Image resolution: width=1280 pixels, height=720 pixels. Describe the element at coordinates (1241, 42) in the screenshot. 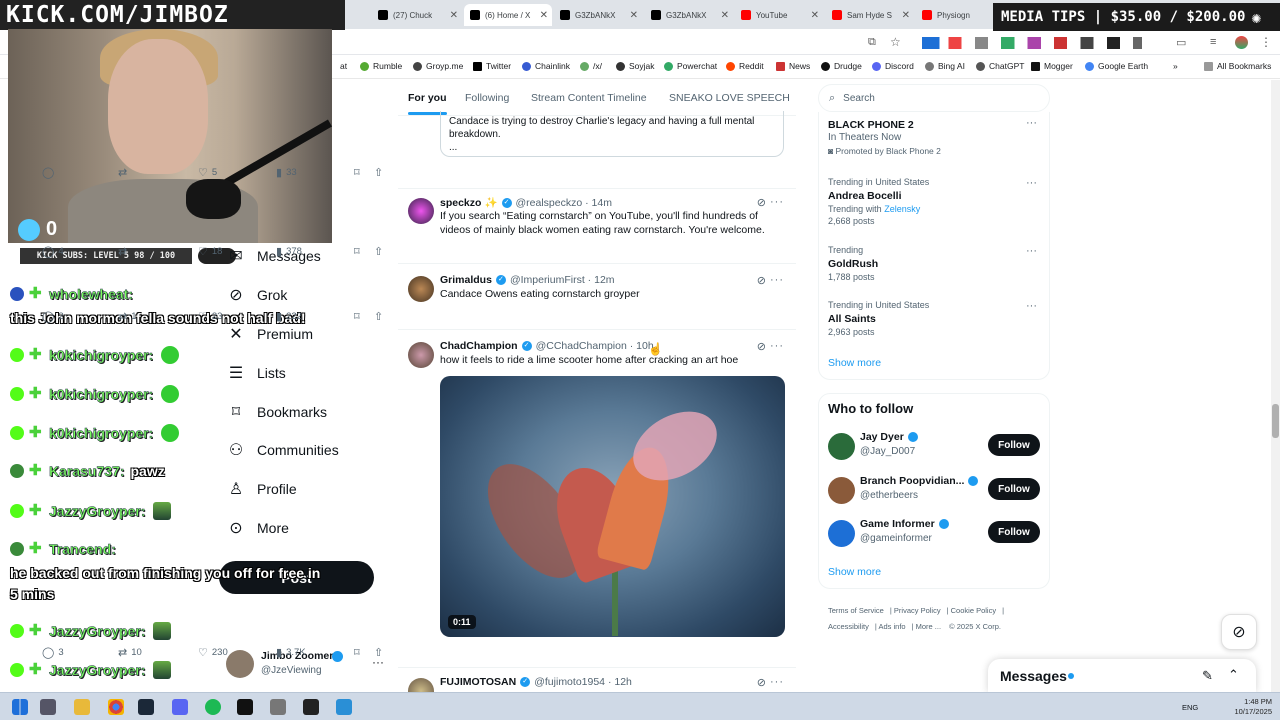

I see `profile-avatar-icon` at that location.